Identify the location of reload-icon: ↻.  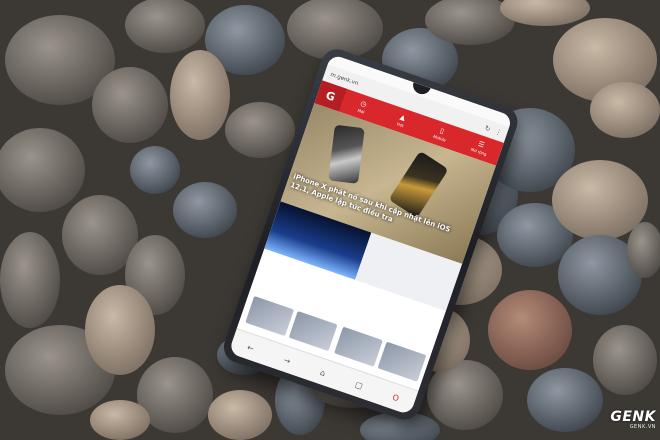
(488, 128).